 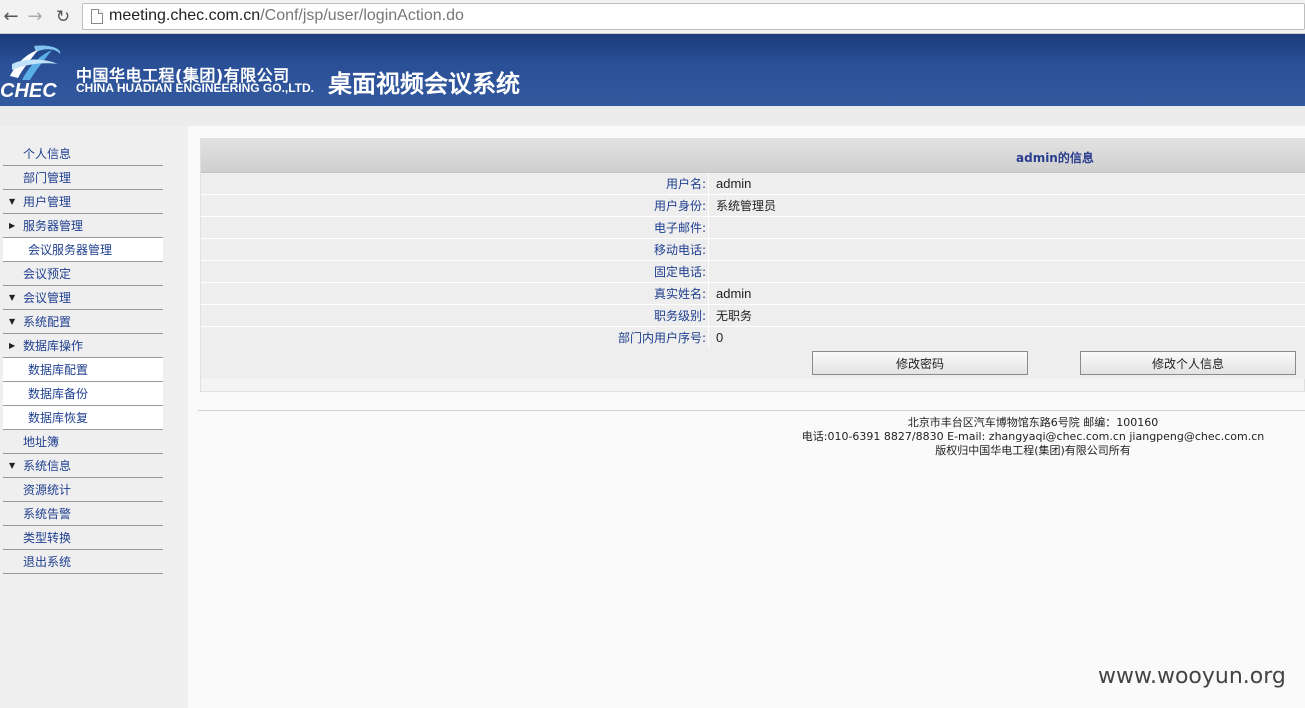 What do you see at coordinates (58, 394) in the screenshot?
I see `sidebar-item-label: 数据库备份` at bounding box center [58, 394].